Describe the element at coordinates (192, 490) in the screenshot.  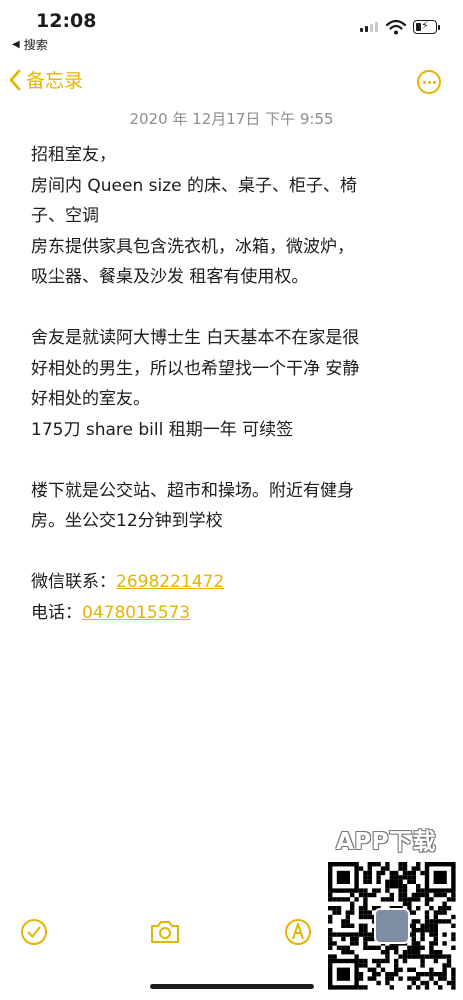
I see `note-line: 楼下就是公交站、超市和操场。附近有健身` at that location.